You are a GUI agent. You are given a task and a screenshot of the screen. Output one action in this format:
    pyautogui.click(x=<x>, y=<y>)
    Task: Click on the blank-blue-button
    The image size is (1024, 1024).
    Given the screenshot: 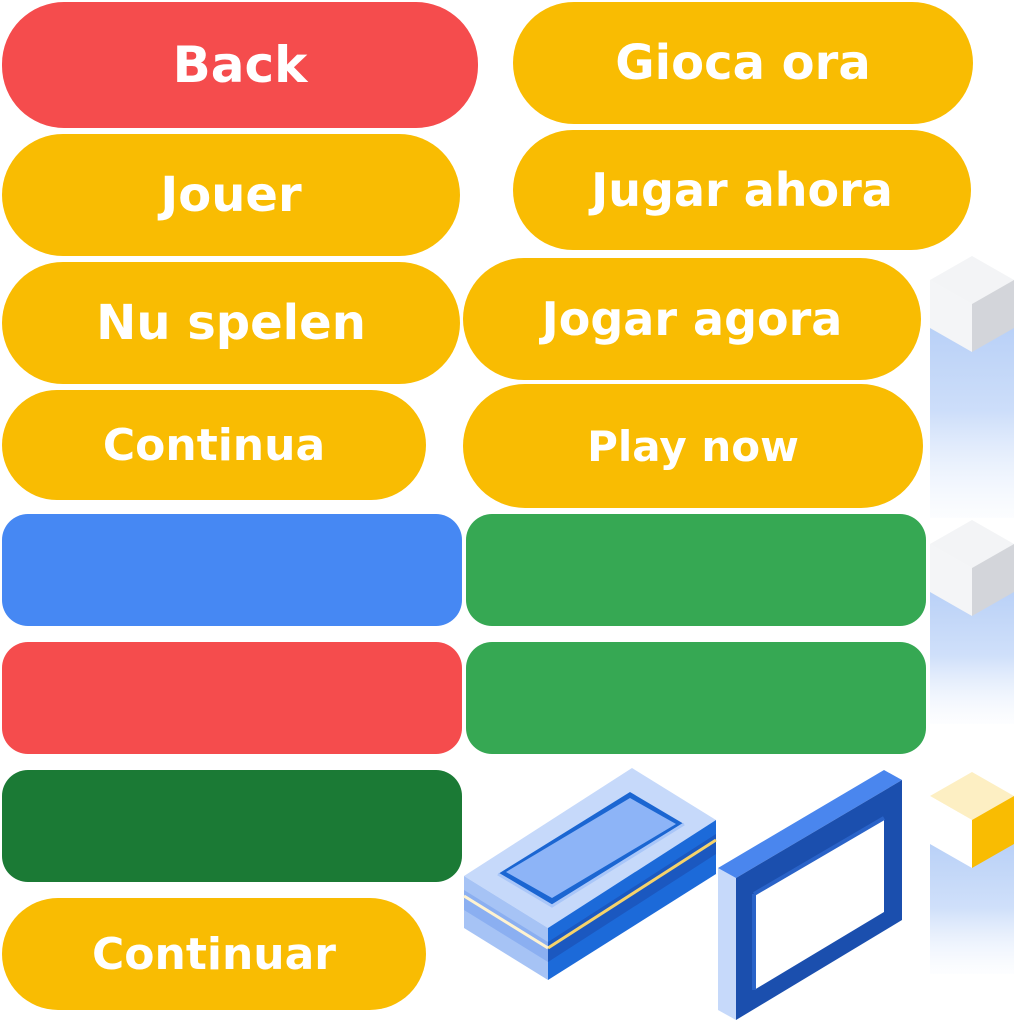 What is the action you would take?
    pyautogui.click(x=232, y=570)
    